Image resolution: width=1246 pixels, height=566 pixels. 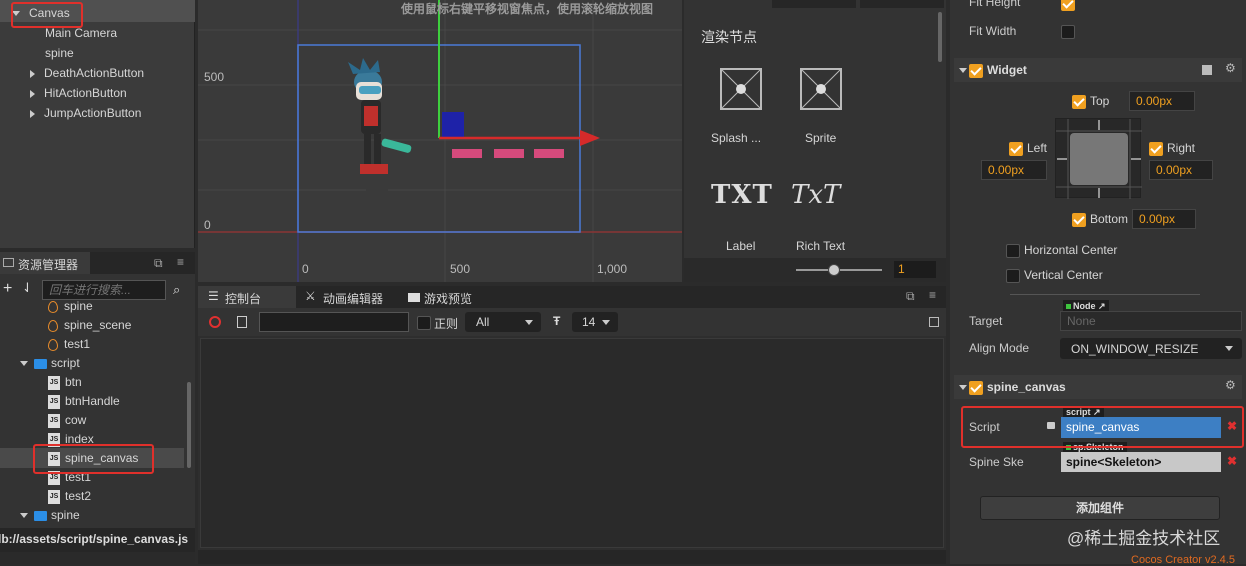 I want to click on left-input: 0.00px, so click(x=1014, y=170).